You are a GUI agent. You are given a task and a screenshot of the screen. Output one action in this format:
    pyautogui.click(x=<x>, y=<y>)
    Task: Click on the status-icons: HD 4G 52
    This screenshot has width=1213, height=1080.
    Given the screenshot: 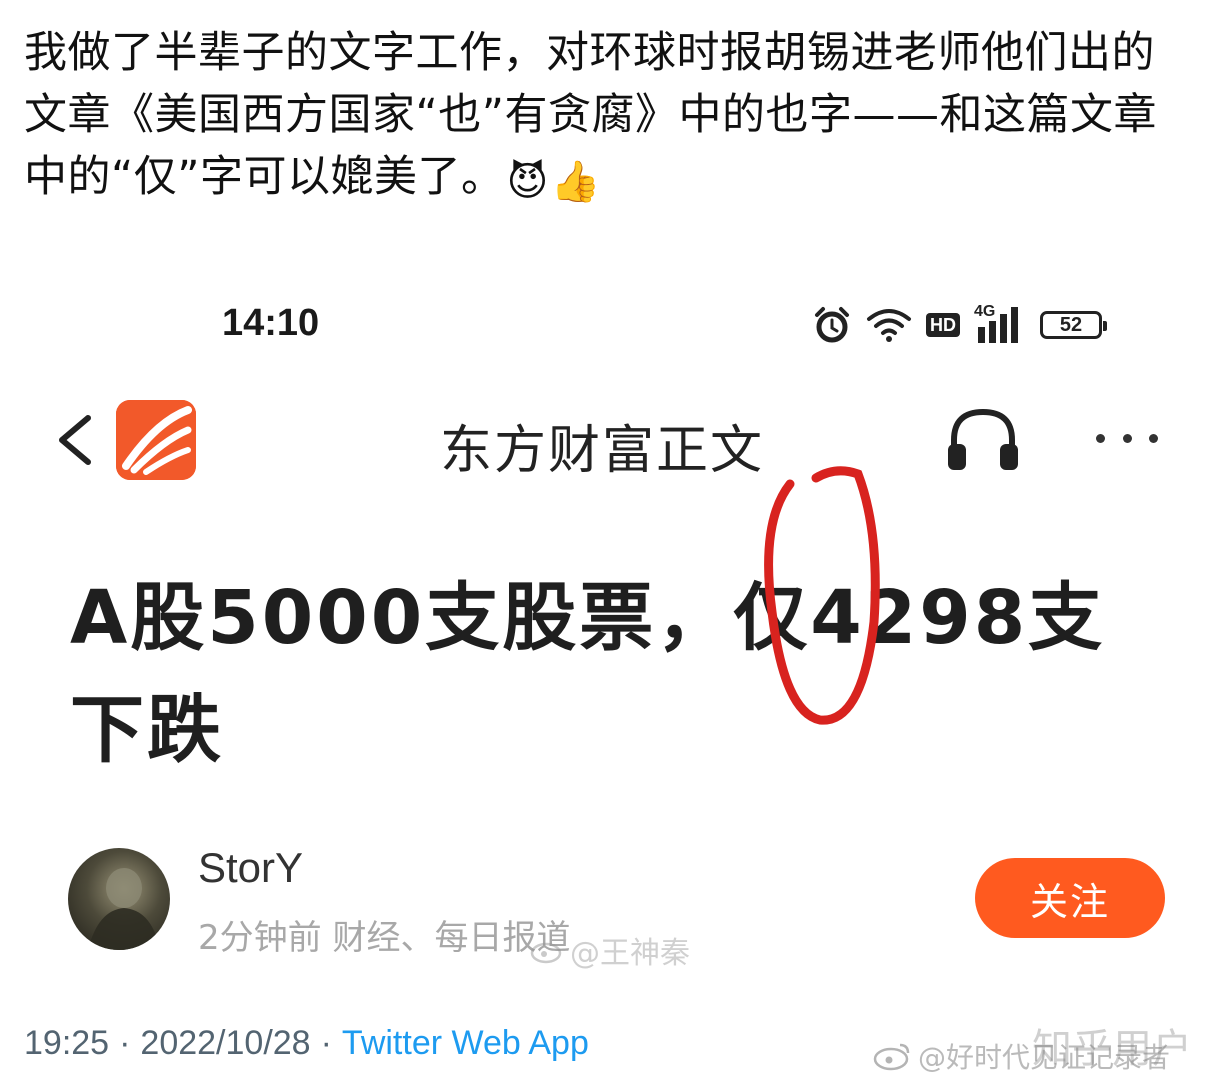 What is the action you would take?
    pyautogui.click(x=959, y=325)
    